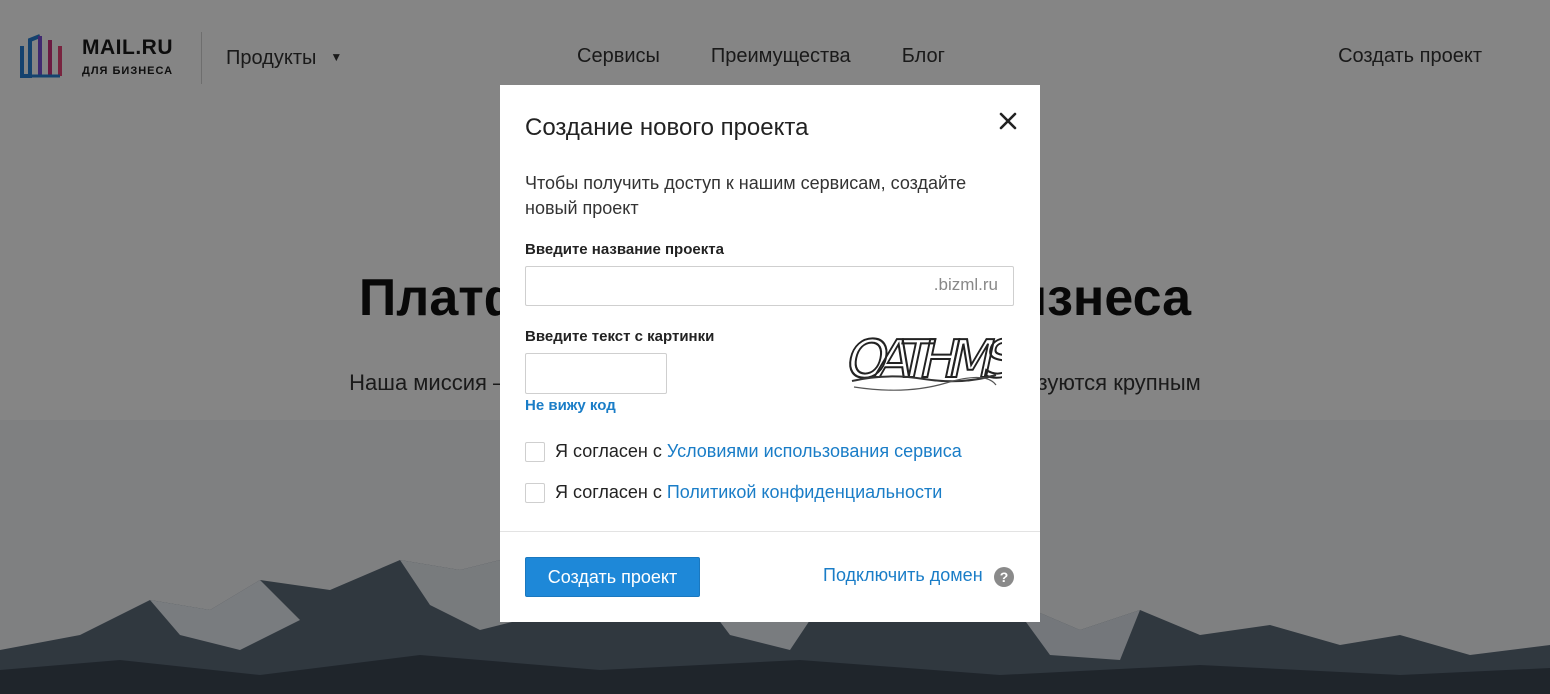  I want to click on dialog-footer-divider, so click(770, 531).